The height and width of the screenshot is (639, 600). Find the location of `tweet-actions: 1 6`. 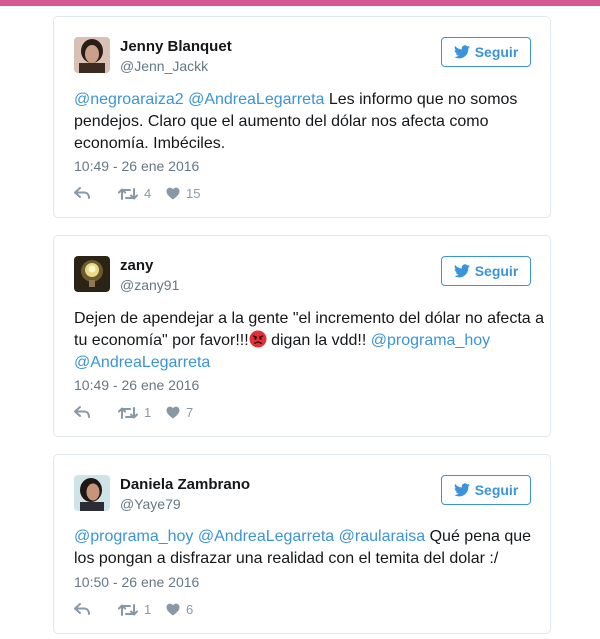

tweet-actions: 1 6 is located at coordinates (174, 611).